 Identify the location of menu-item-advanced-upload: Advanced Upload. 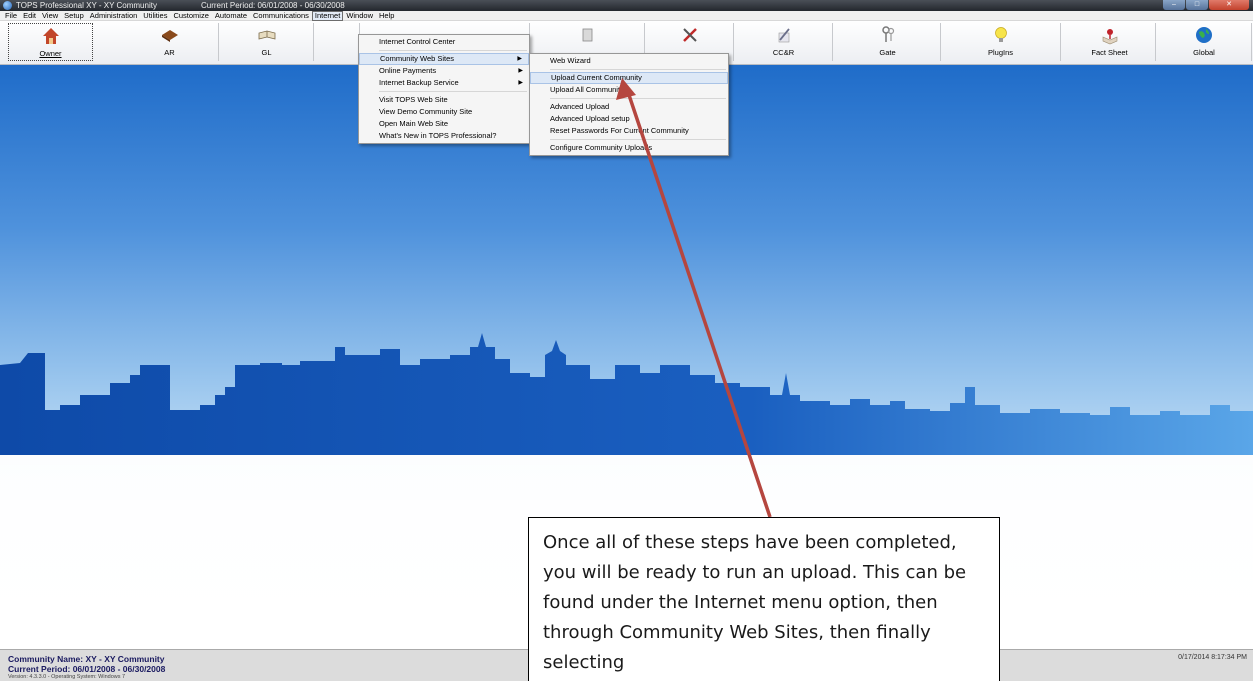
(629, 107).